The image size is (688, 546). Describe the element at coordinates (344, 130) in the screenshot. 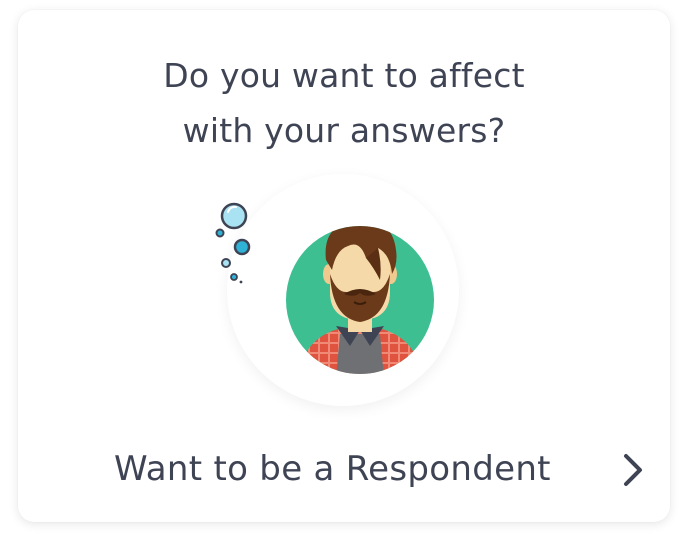

I see `question-line-2: with your answers?` at that location.